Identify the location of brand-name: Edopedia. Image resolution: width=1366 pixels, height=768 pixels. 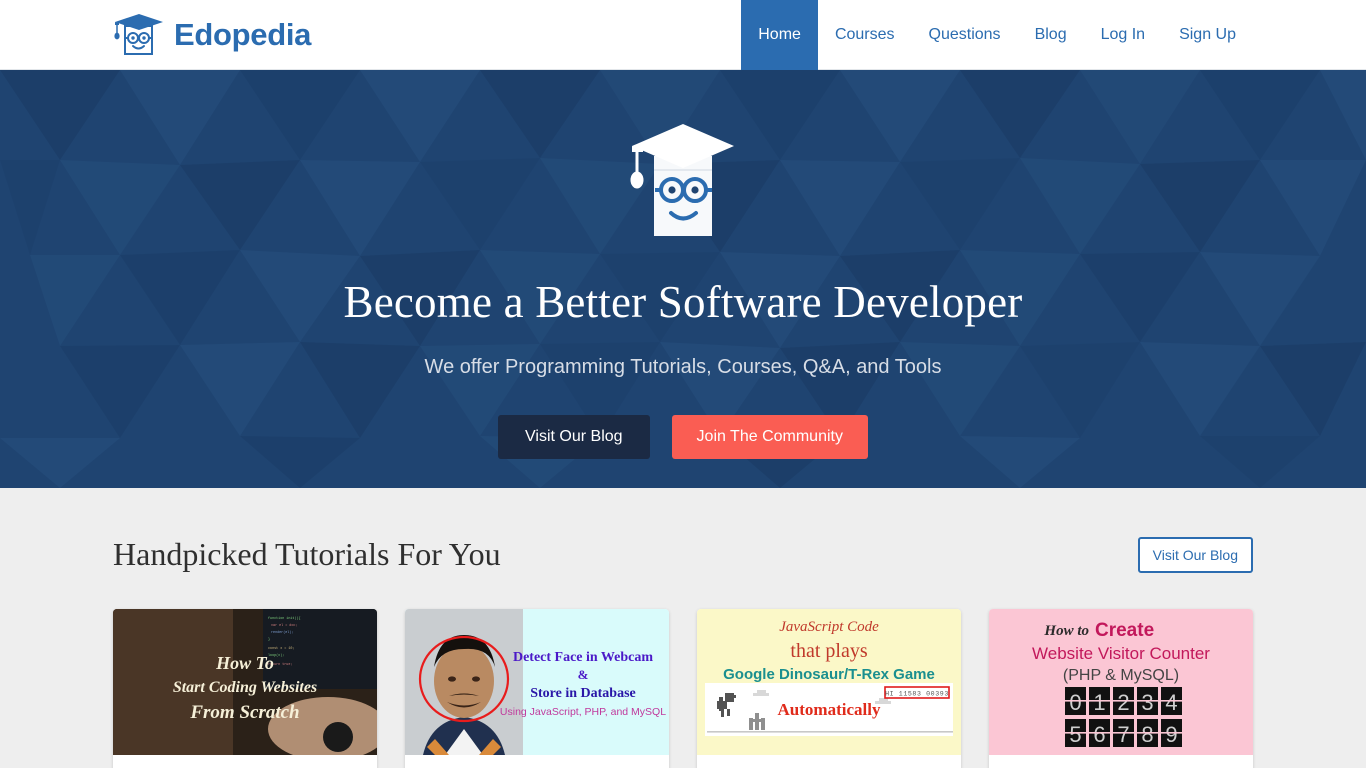
(243, 34).